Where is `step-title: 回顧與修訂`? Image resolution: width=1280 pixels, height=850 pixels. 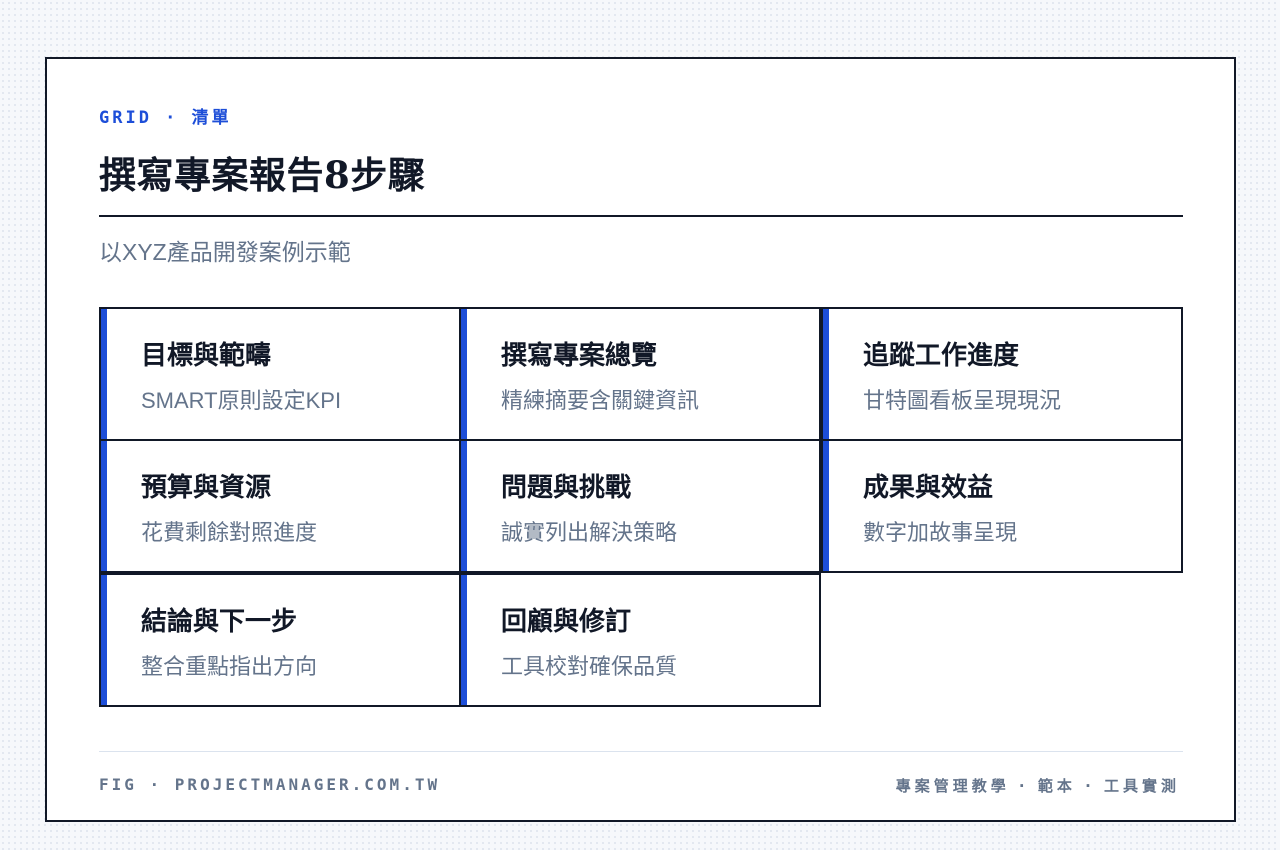 step-title: 回顧與修訂 is located at coordinates (566, 622).